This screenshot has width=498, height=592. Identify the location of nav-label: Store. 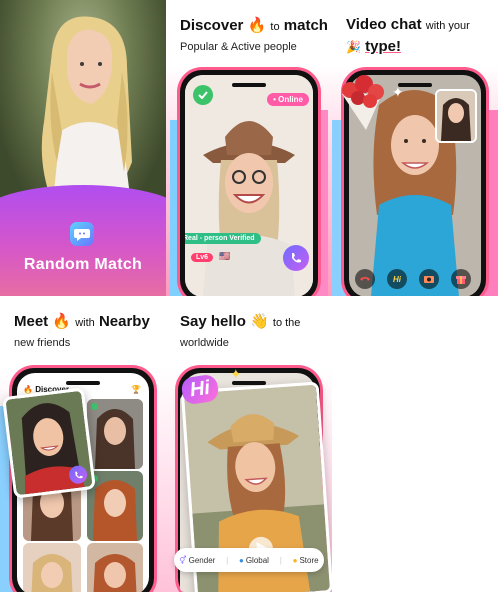
(309, 560).